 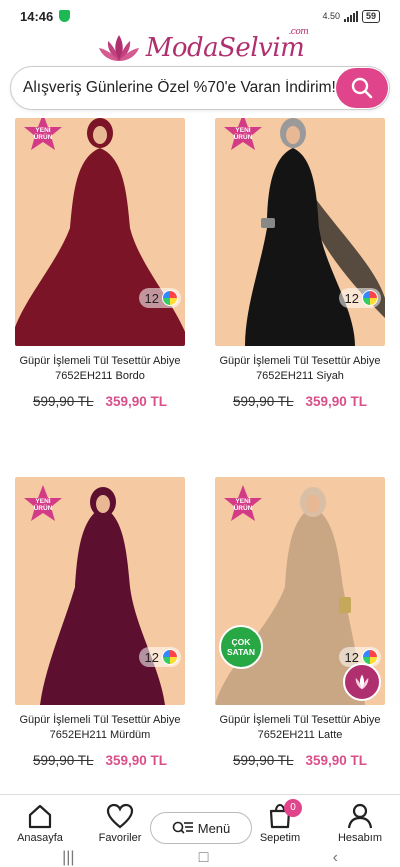 I want to click on cart-count-badge: 0, so click(x=293, y=808).